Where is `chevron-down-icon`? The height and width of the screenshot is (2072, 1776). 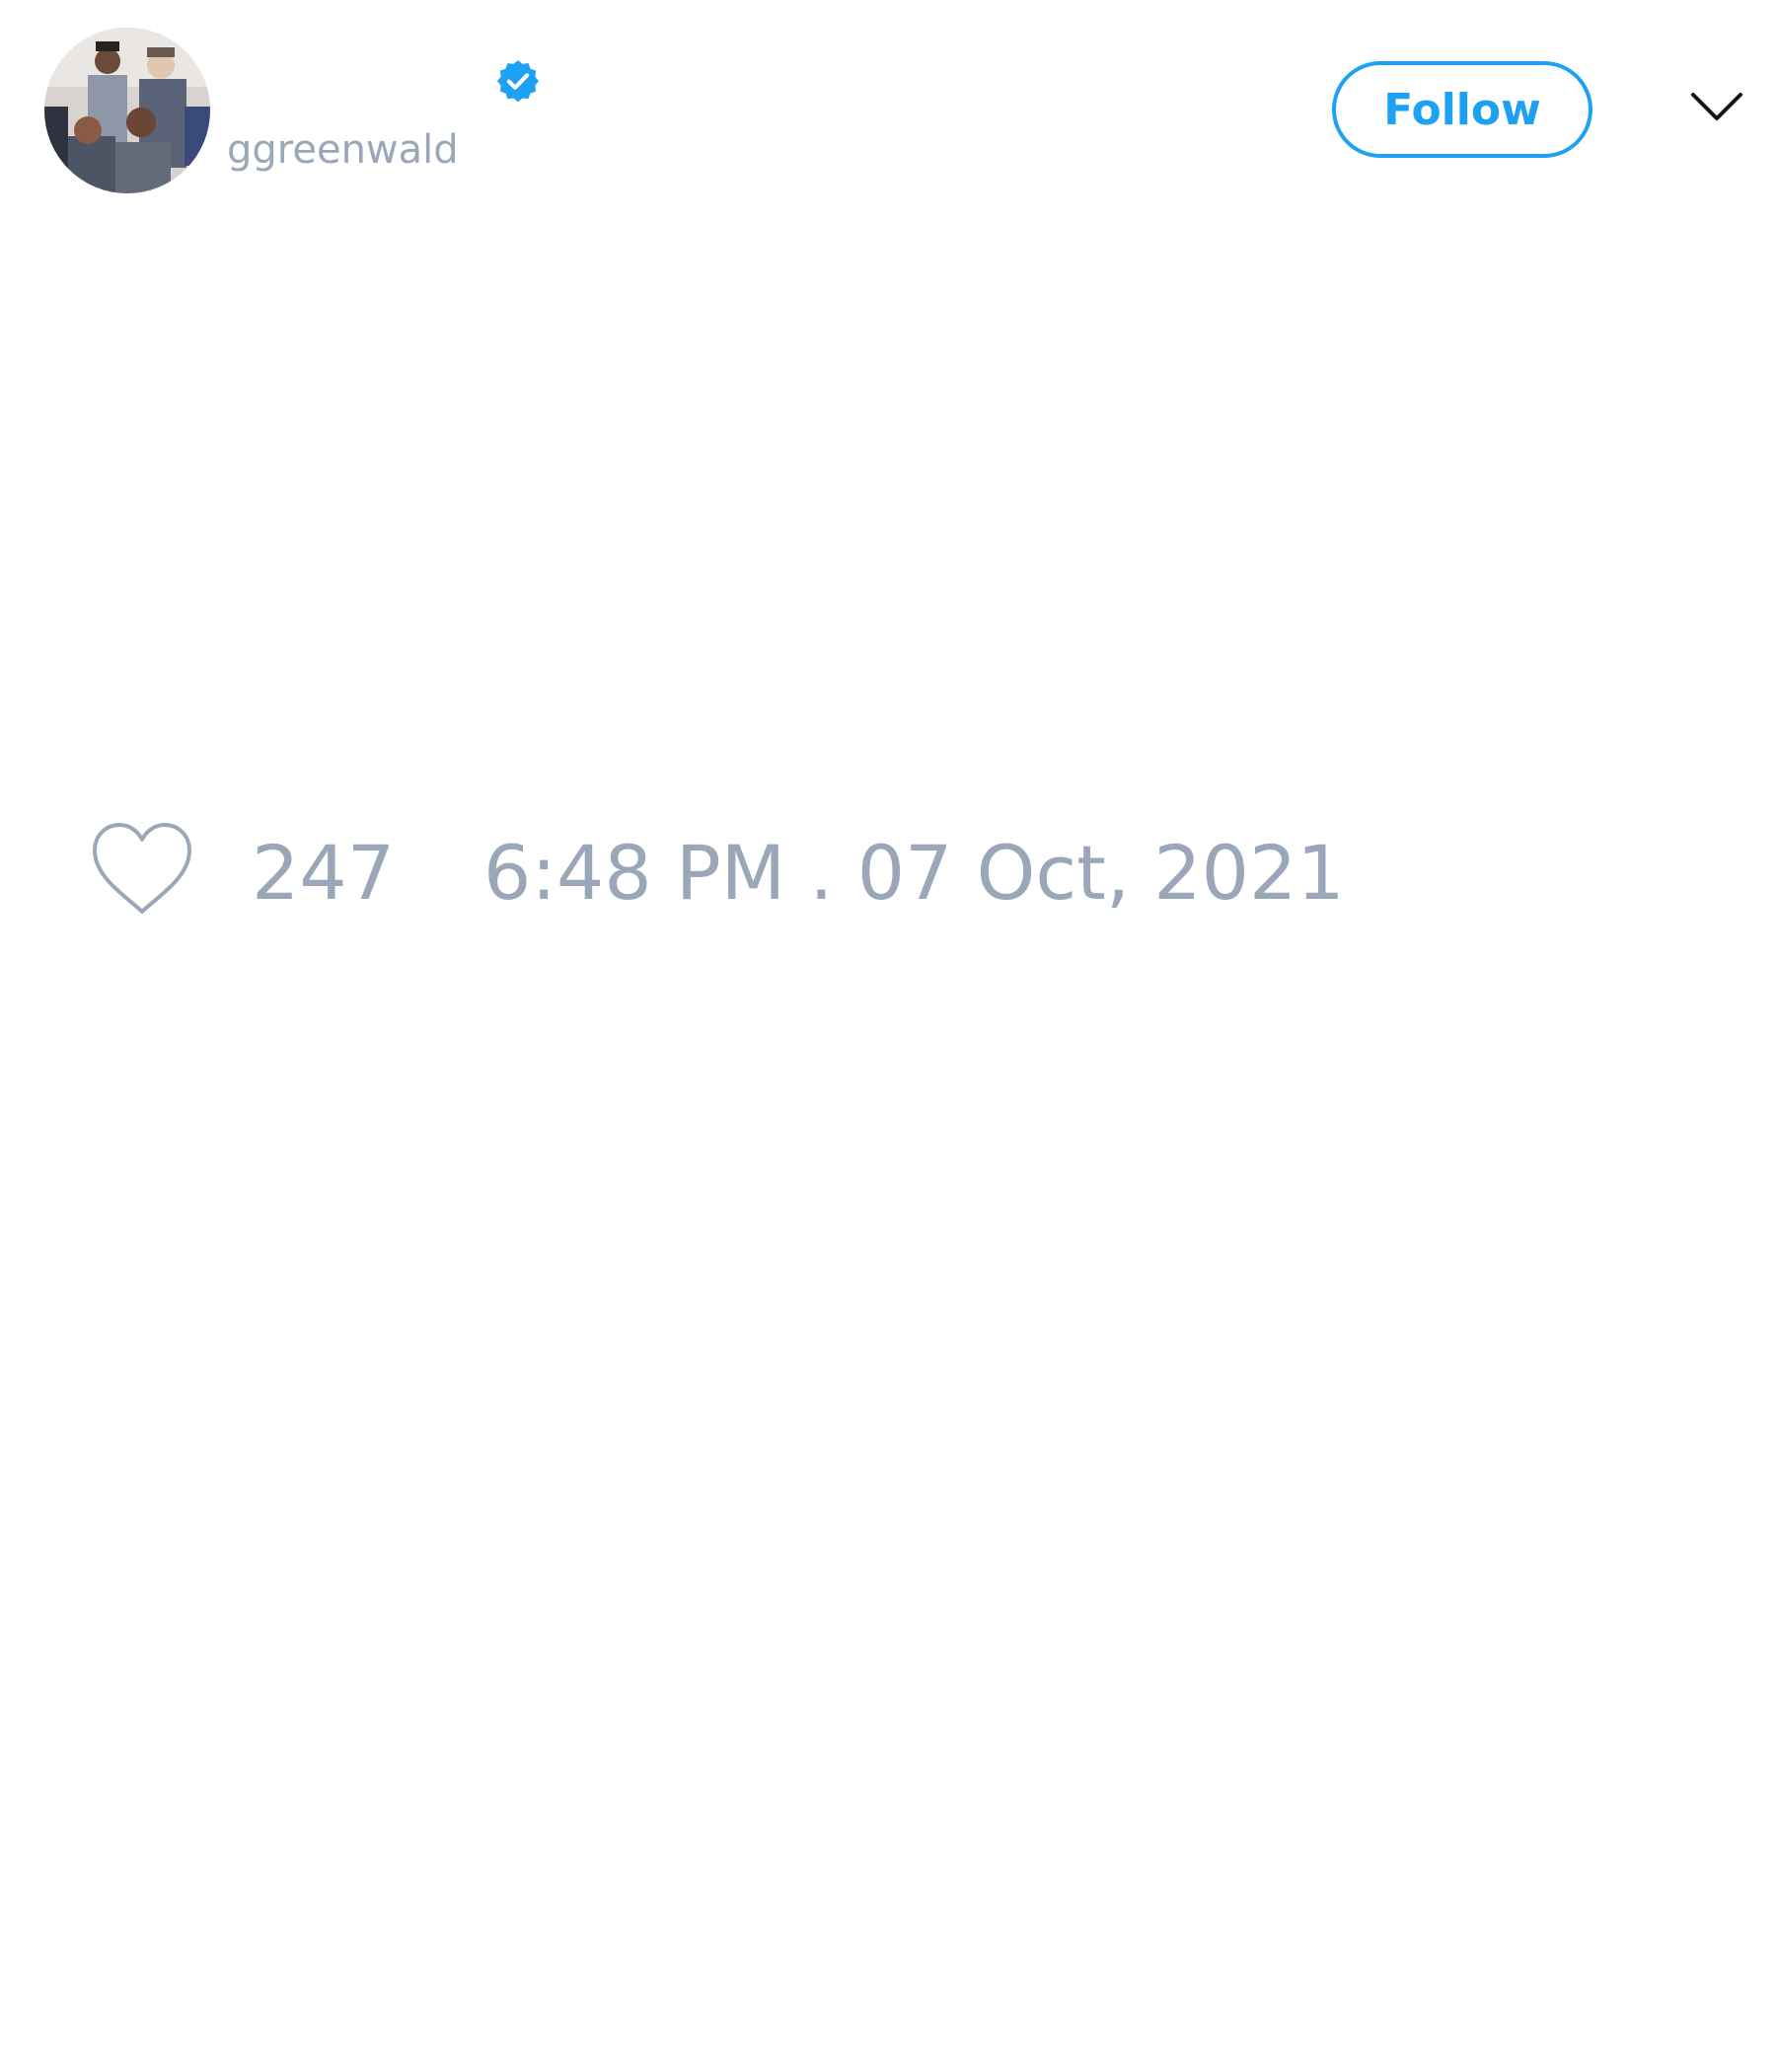
chevron-down-icon is located at coordinates (1717, 106).